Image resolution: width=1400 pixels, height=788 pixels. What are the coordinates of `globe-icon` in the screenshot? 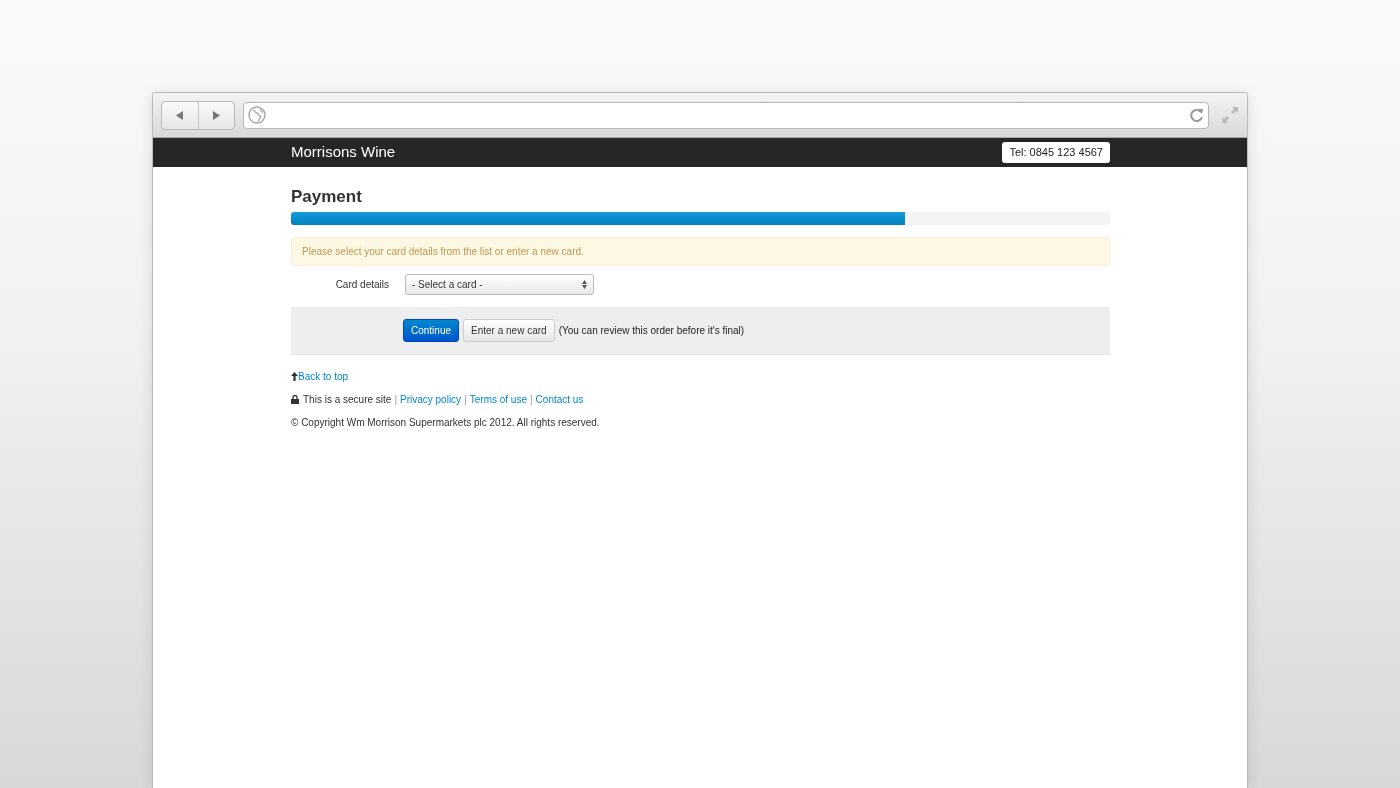 It's located at (257, 115).